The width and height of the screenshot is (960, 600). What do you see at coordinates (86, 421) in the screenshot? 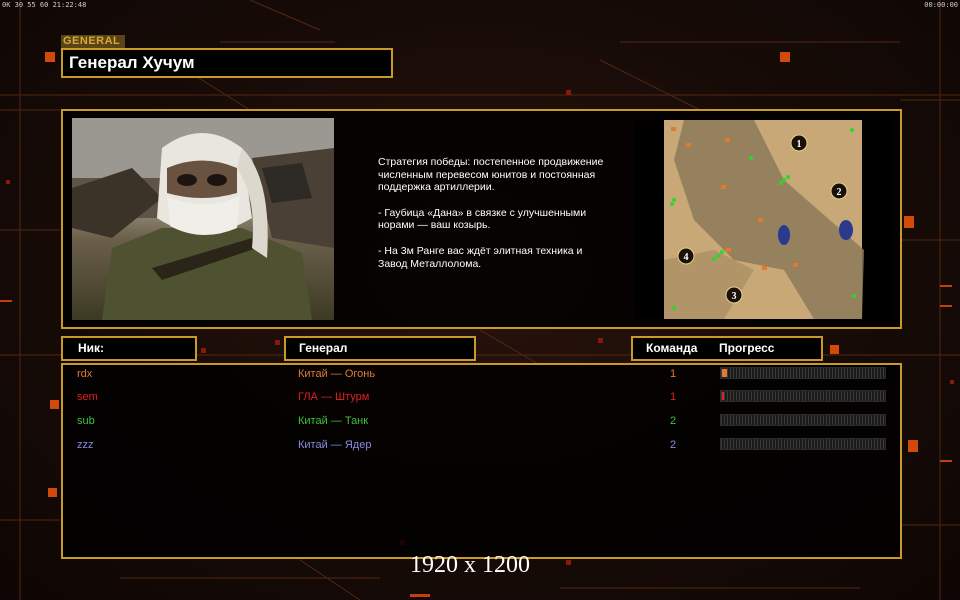
I see `player-nick: sub` at bounding box center [86, 421].